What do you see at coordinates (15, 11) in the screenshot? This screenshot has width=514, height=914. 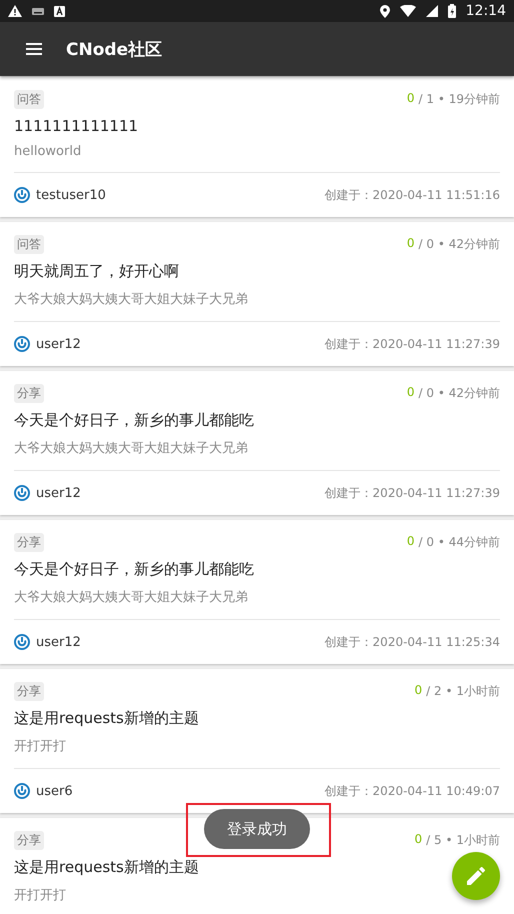 I see `warning-icon` at bounding box center [15, 11].